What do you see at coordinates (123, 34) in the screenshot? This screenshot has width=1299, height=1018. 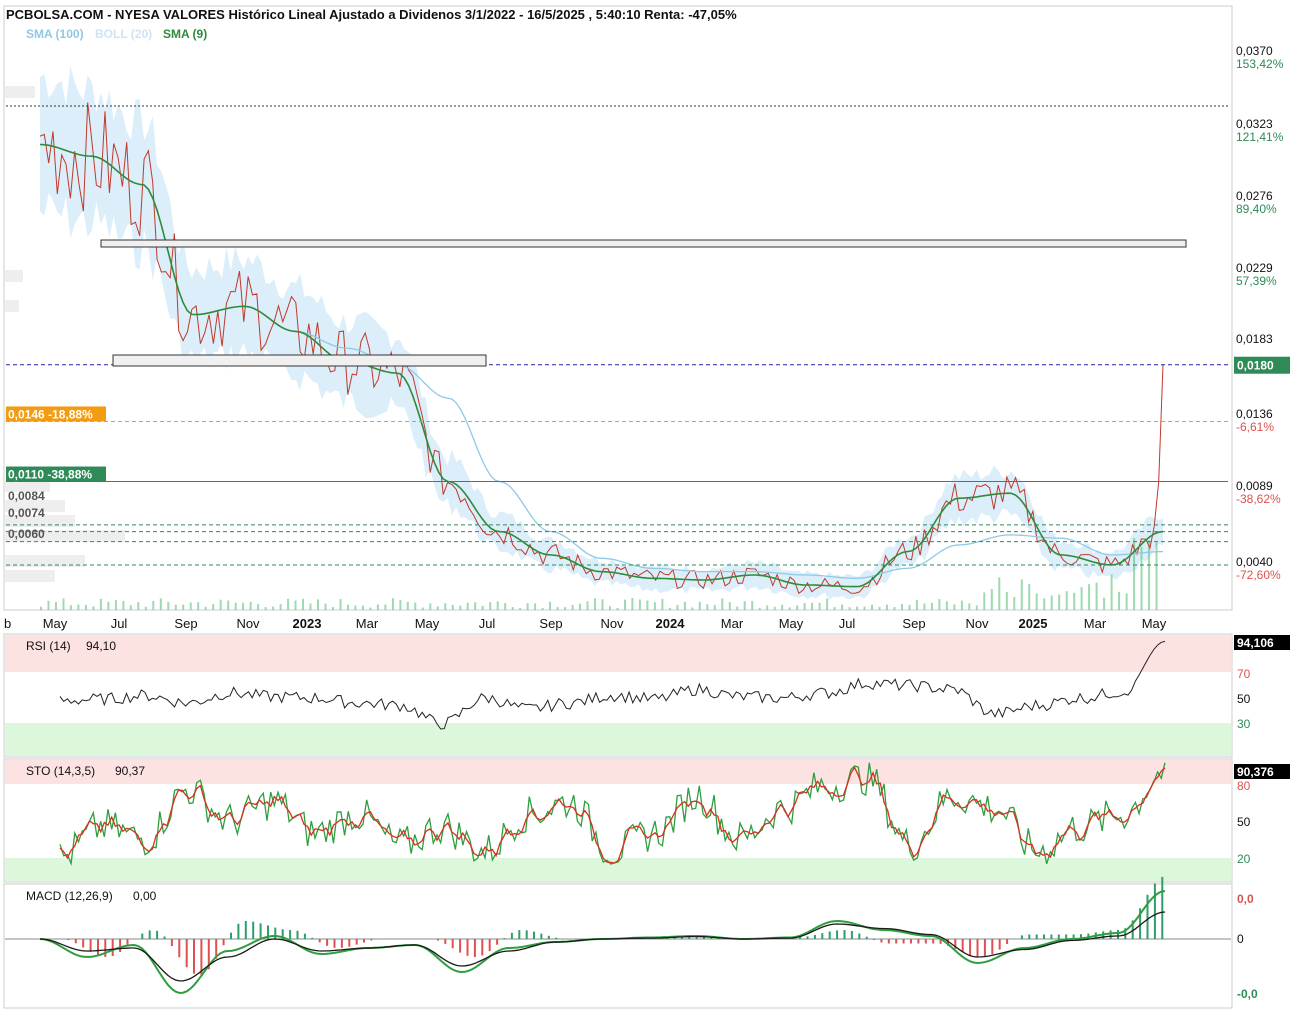 I see `legend-boll: BOLL (20)` at bounding box center [123, 34].